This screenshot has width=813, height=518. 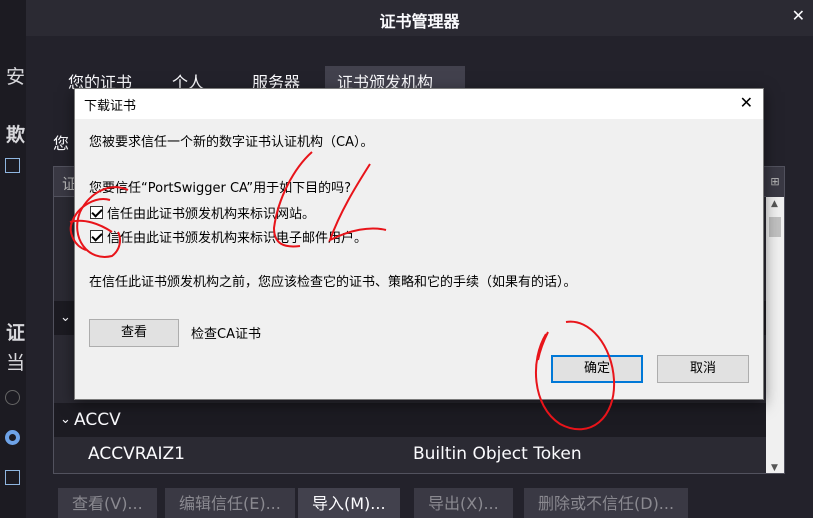 What do you see at coordinates (97, 420) in the screenshot?
I see `group-name: ACCV` at bounding box center [97, 420].